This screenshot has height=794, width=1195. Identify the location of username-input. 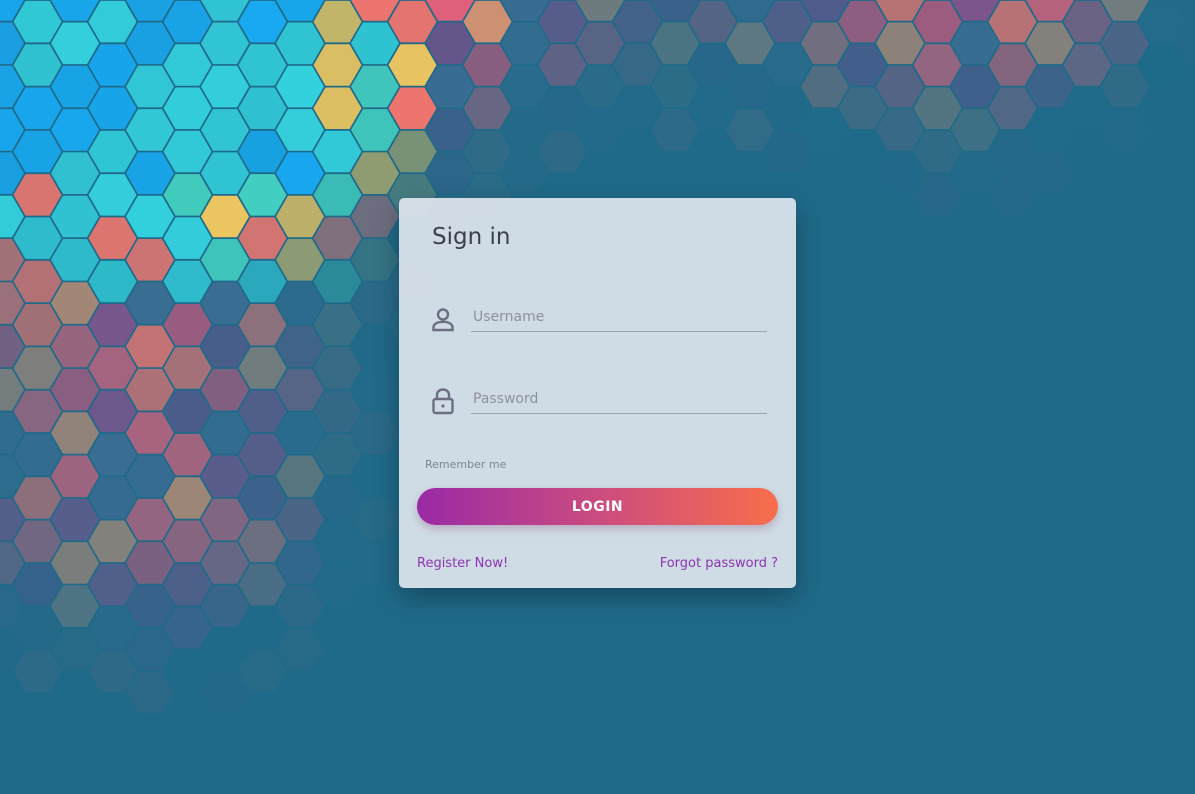
(619, 317).